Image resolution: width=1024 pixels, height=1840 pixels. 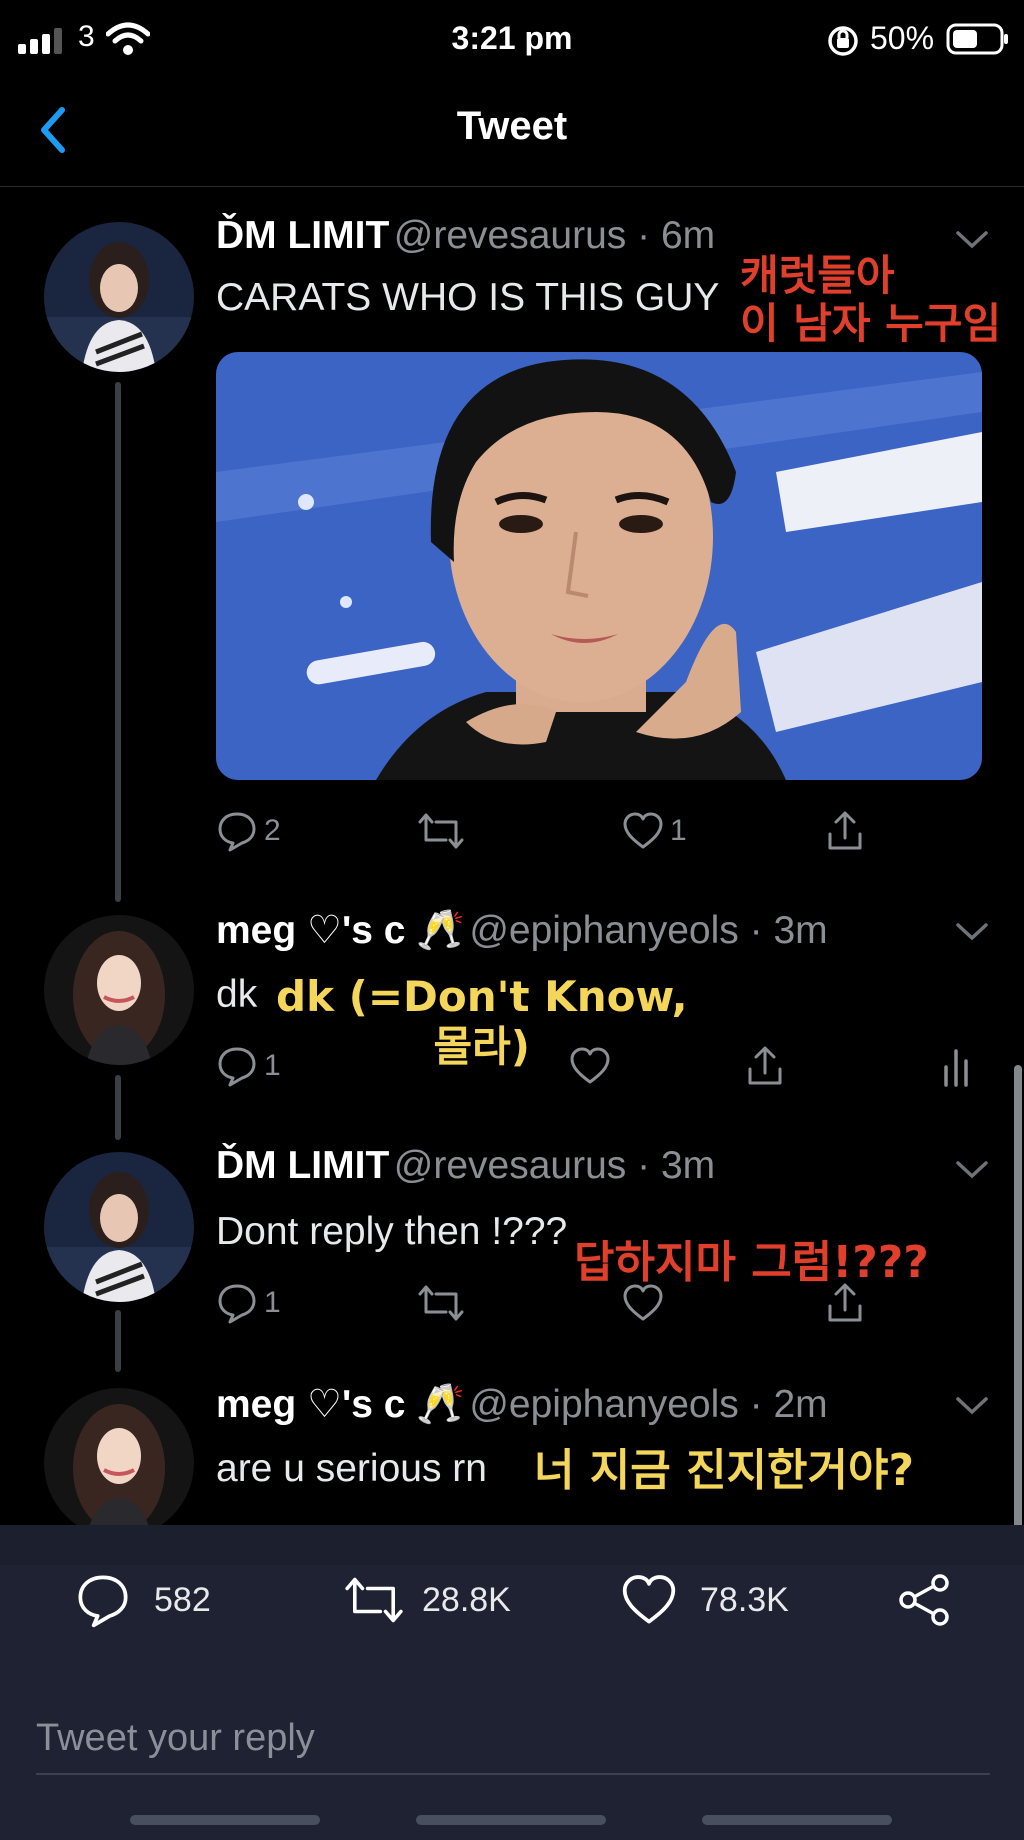 I want to click on tweet-text: Dont reply then !???, so click(x=392, y=1231).